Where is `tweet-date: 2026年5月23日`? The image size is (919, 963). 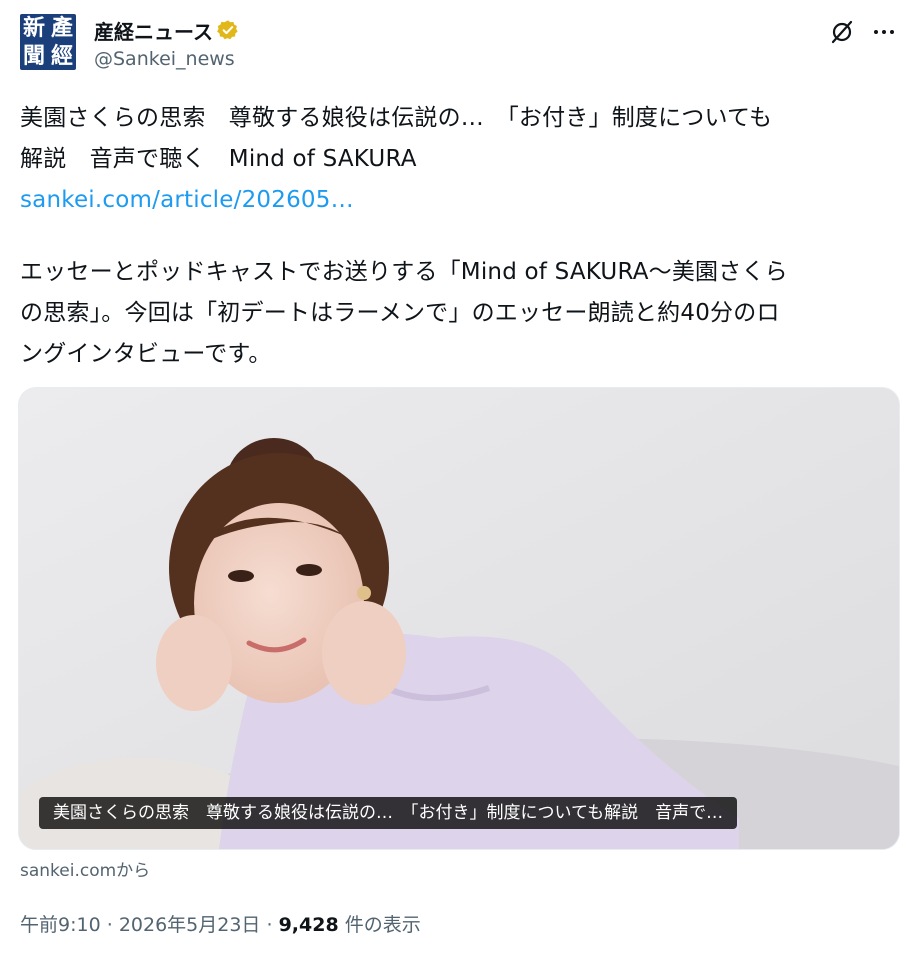
tweet-date: 2026年5月23日 is located at coordinates (190, 925).